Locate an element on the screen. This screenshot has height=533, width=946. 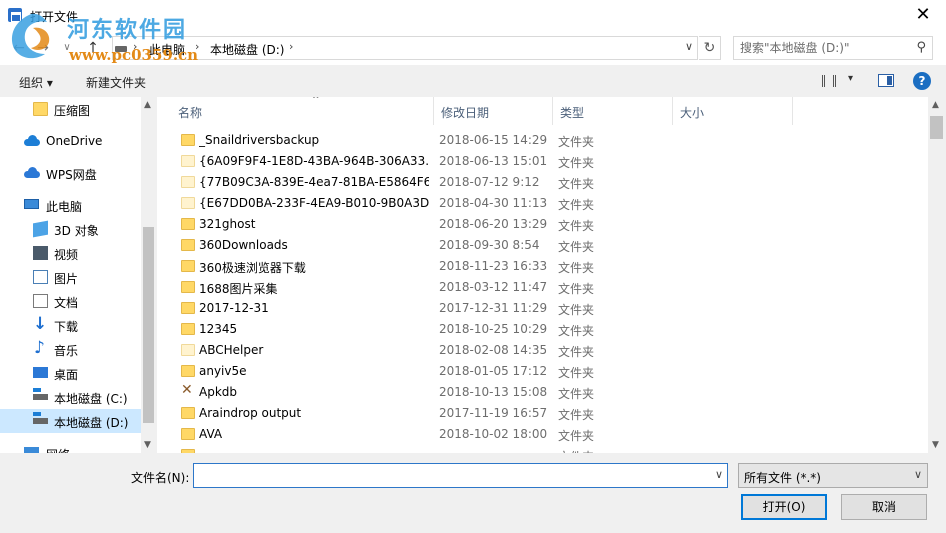
file-row: ABCHelper 2018-02-08 14:35 文件夹 is located at coordinates (542, 350).